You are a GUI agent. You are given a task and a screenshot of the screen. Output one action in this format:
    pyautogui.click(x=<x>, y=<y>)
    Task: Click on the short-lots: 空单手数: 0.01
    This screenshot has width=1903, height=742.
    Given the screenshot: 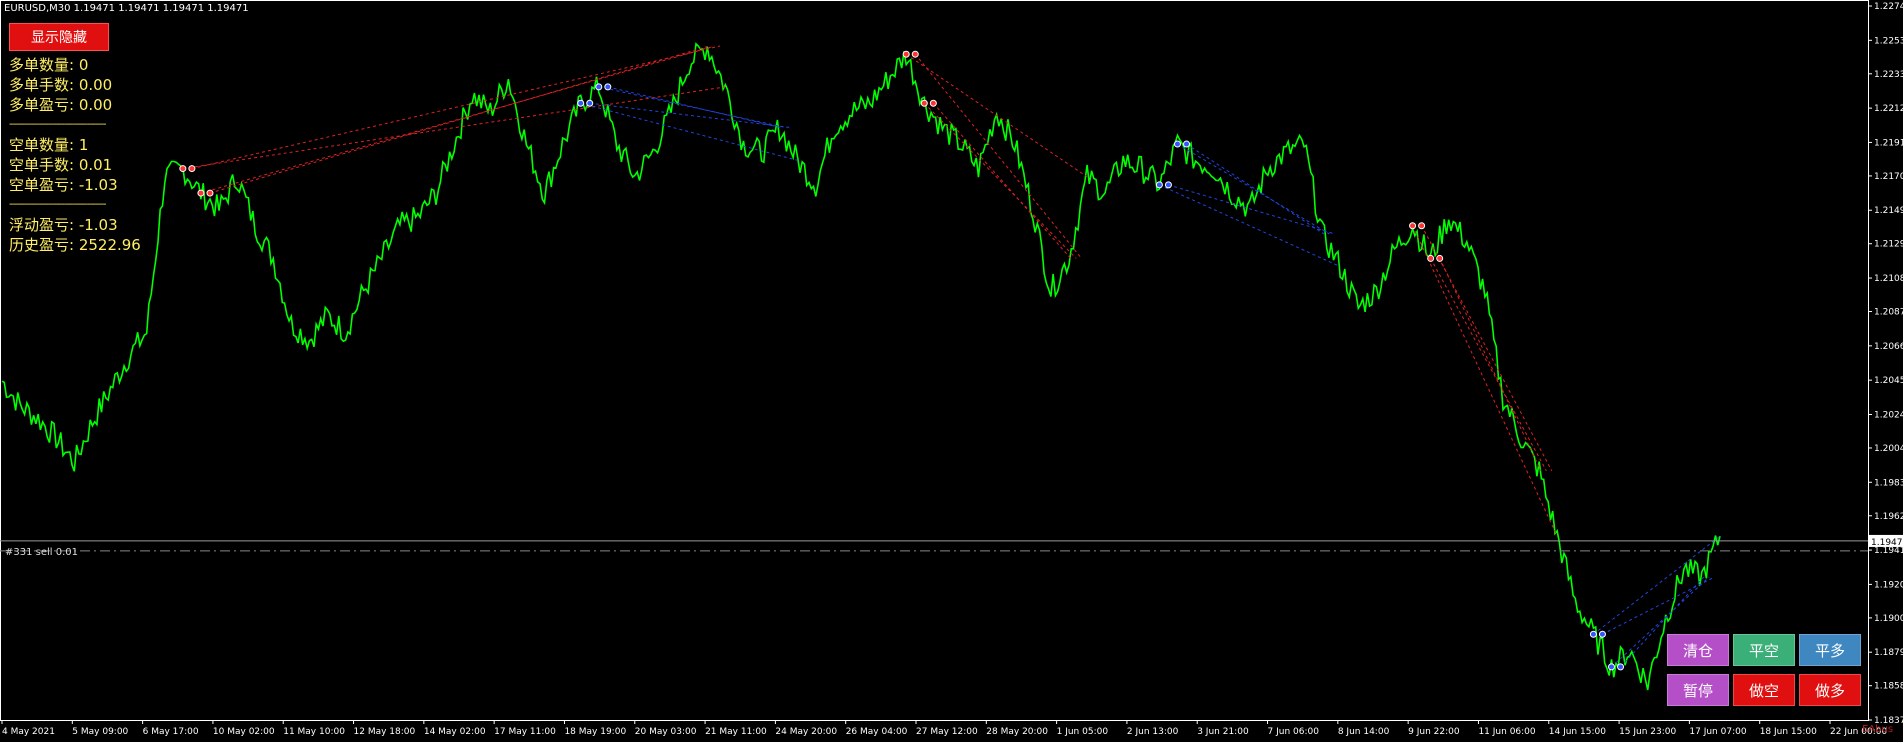 What is the action you would take?
    pyautogui.click(x=61, y=165)
    